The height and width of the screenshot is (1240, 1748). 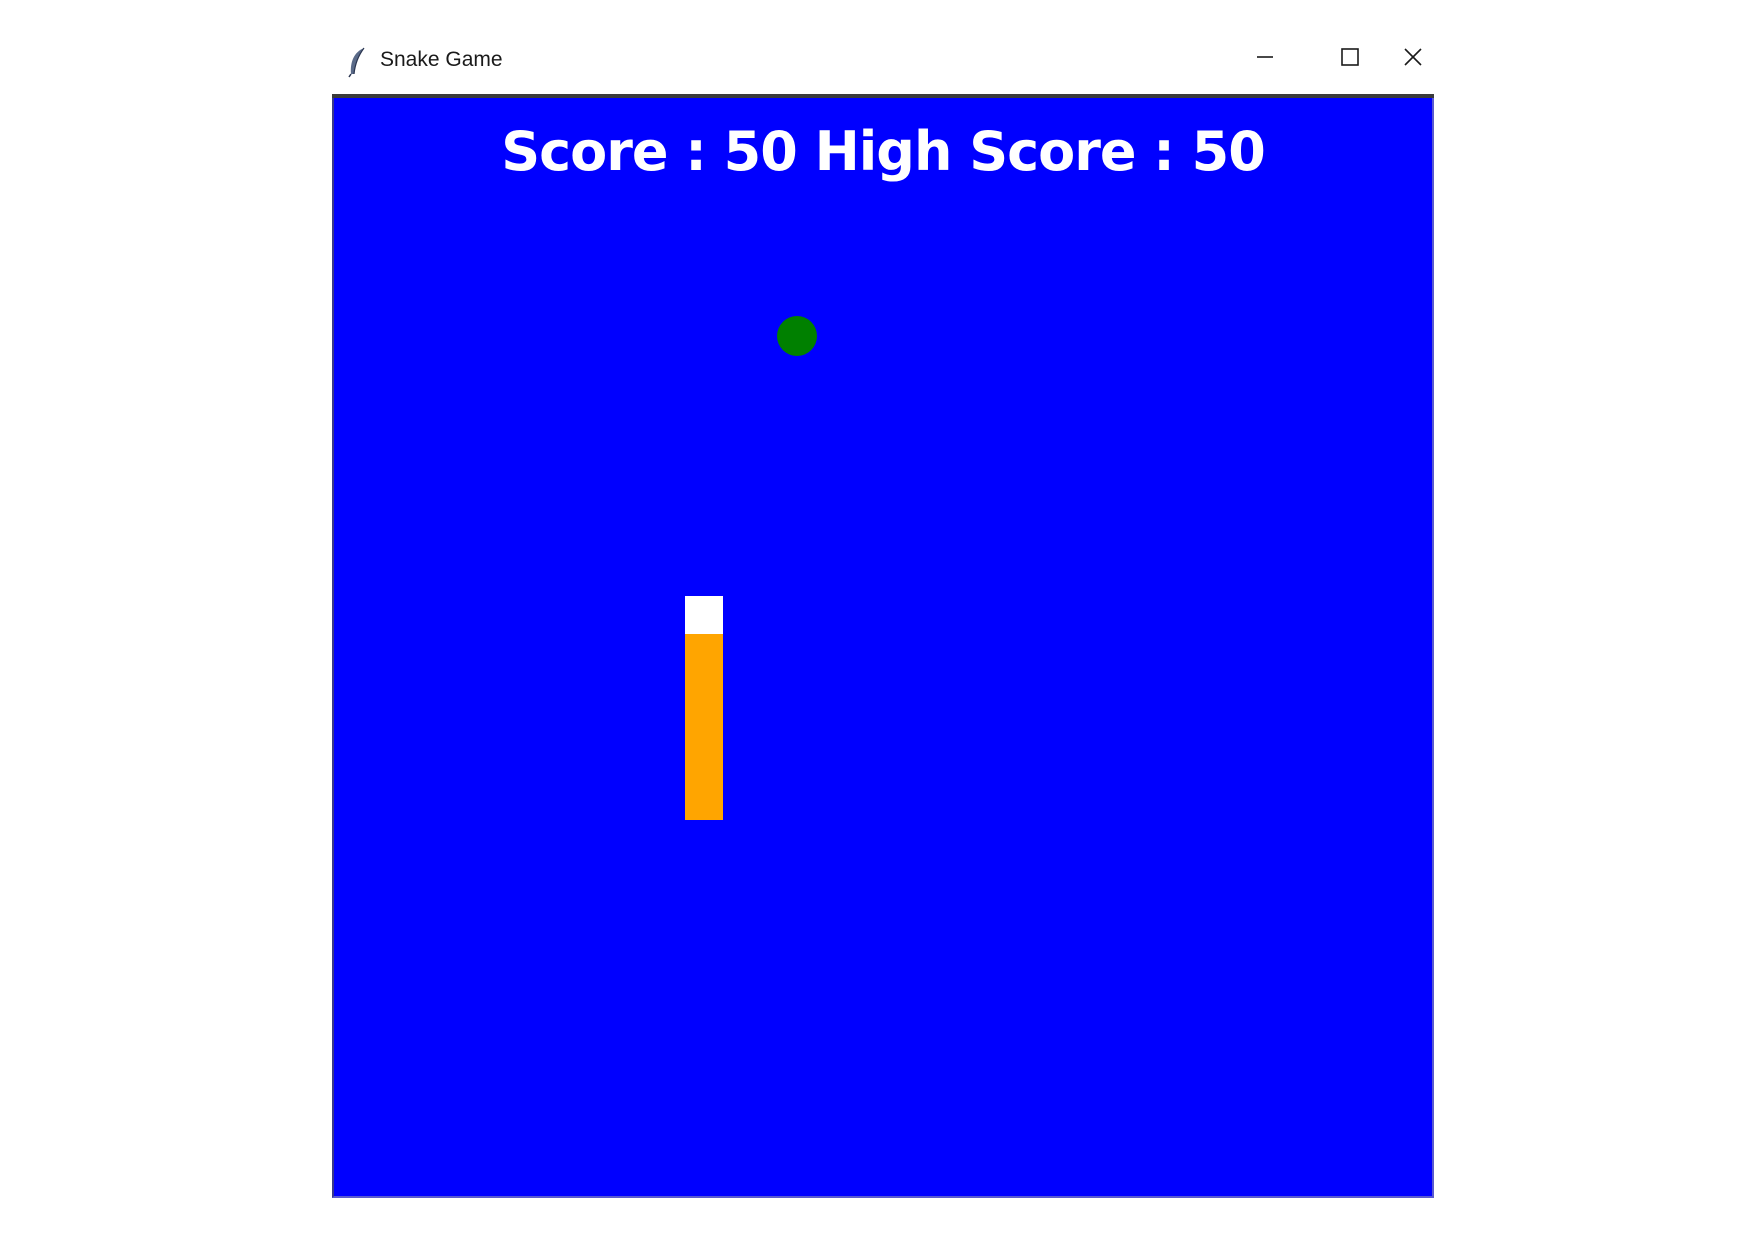 What do you see at coordinates (1350, 61) in the screenshot?
I see `maximize-button` at bounding box center [1350, 61].